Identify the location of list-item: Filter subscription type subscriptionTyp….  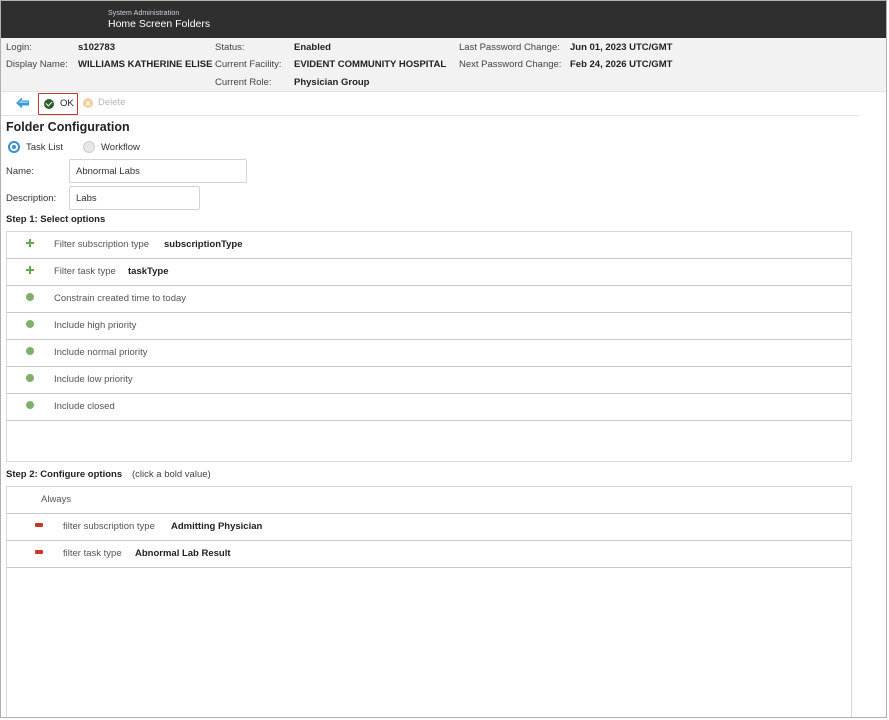
(429, 245).